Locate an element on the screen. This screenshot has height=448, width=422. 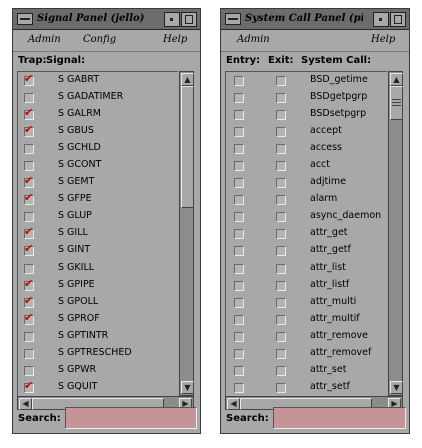
system-call-row: attr_removef is located at coordinates (306, 353).